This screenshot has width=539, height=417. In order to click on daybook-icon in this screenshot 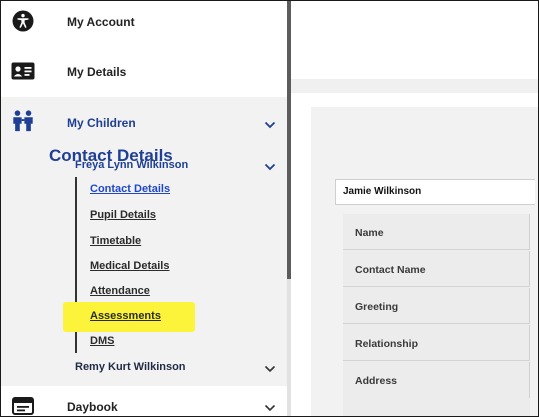, I will do `click(23, 405)`.